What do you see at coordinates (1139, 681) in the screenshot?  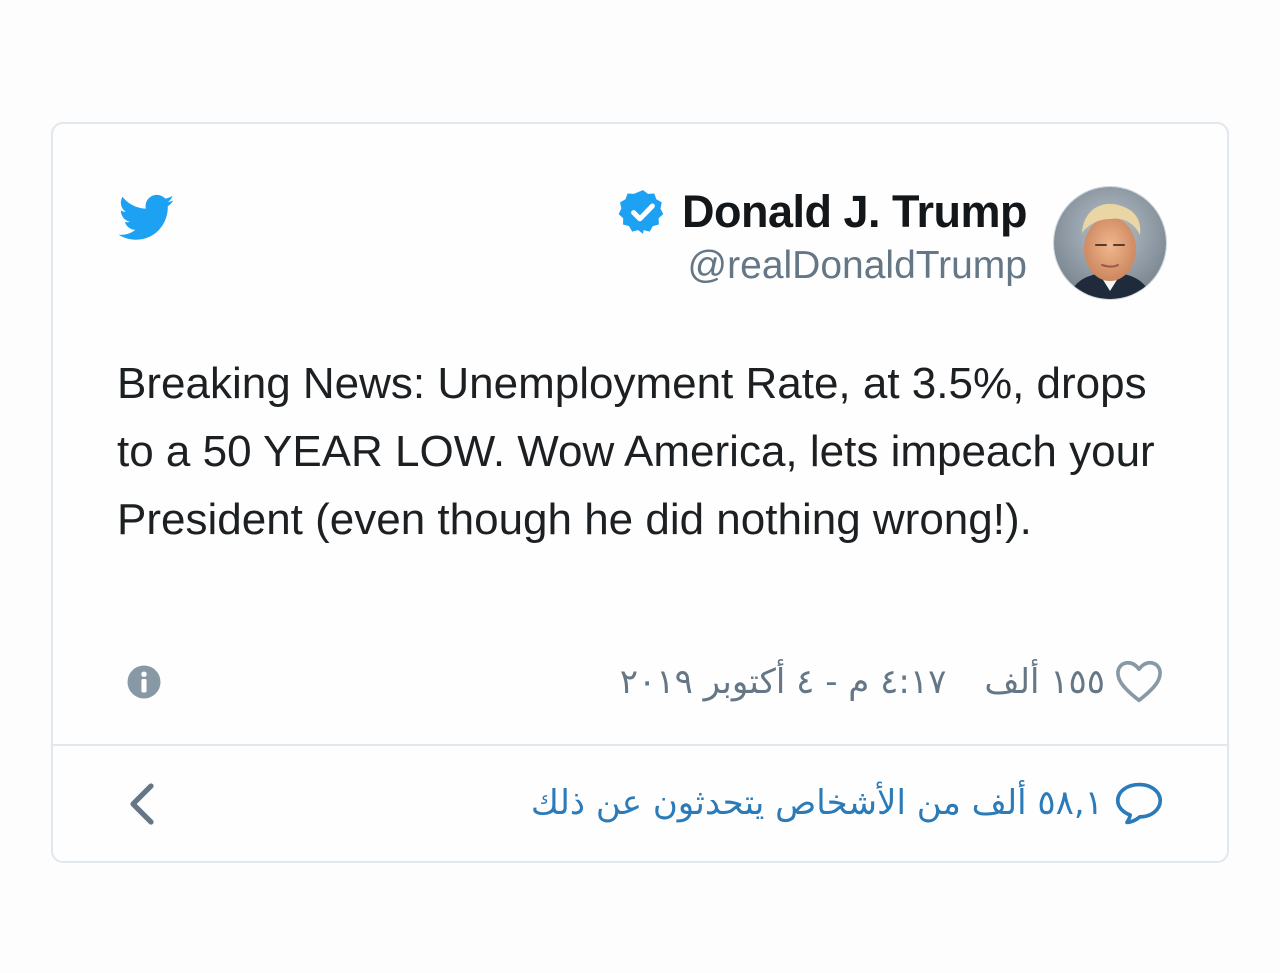 I see `heart-icon` at bounding box center [1139, 681].